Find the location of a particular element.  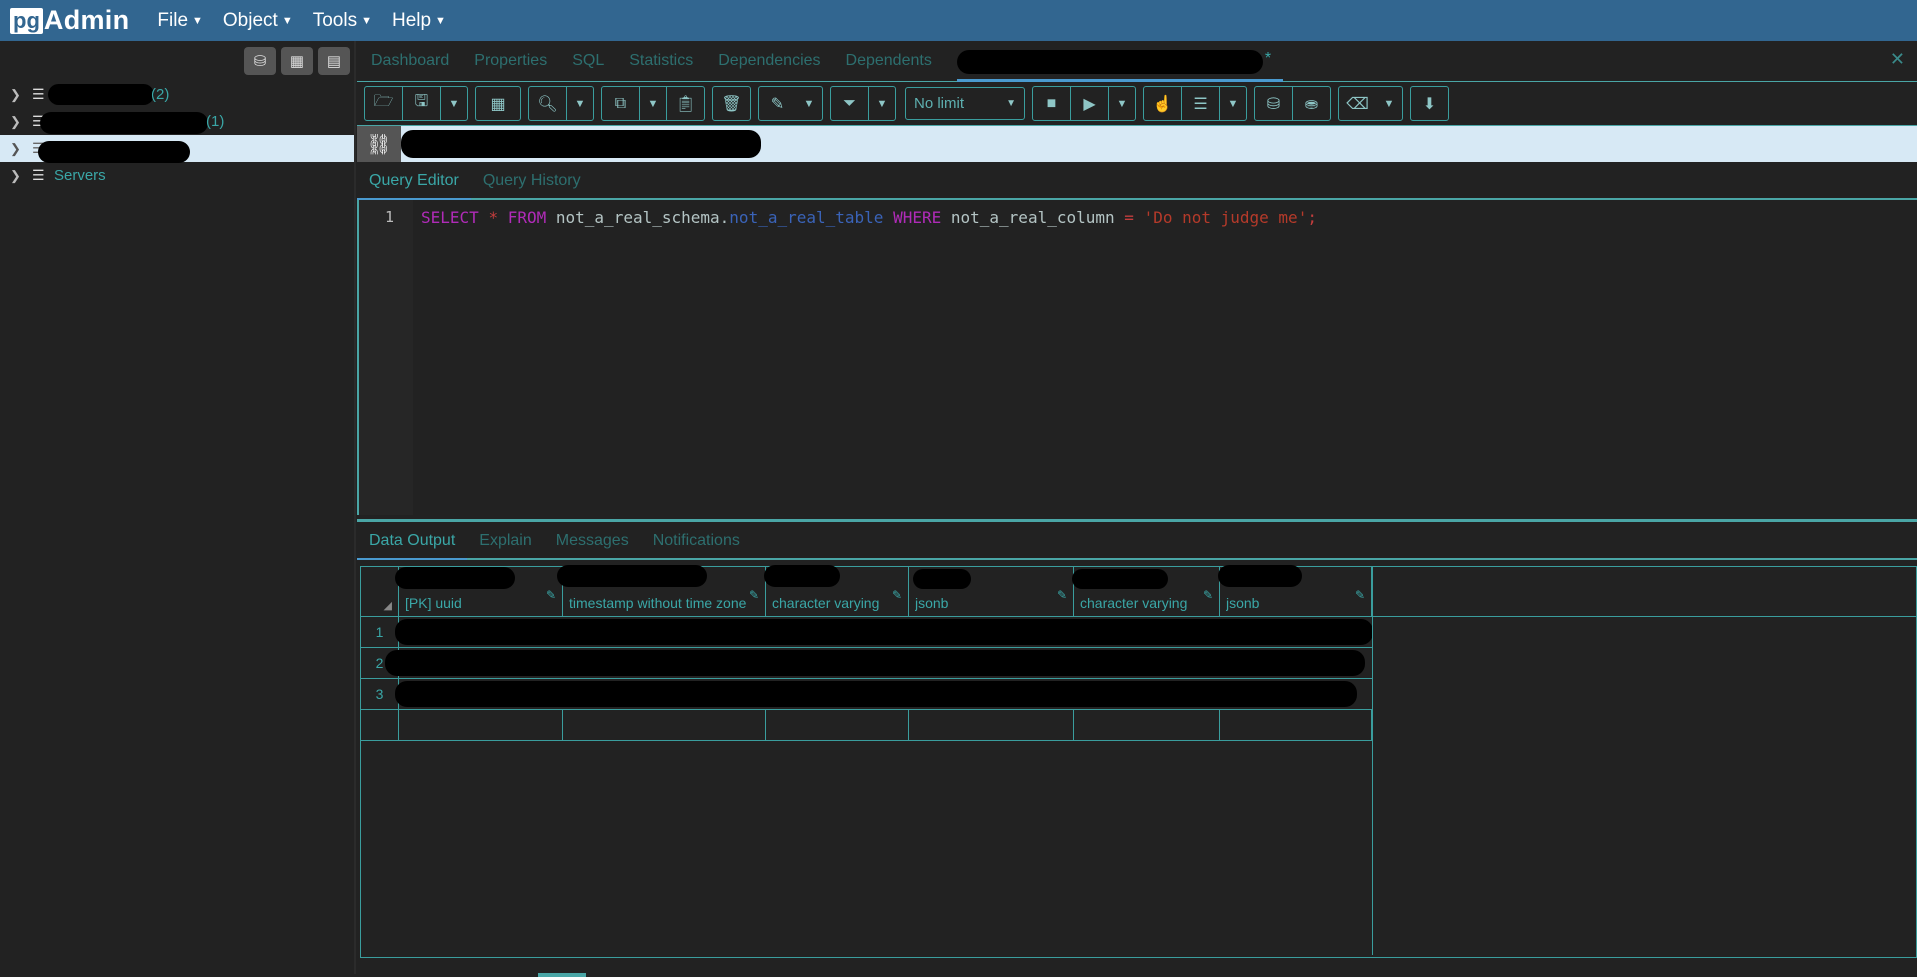

grid-corner: ◢ is located at coordinates (380, 592).